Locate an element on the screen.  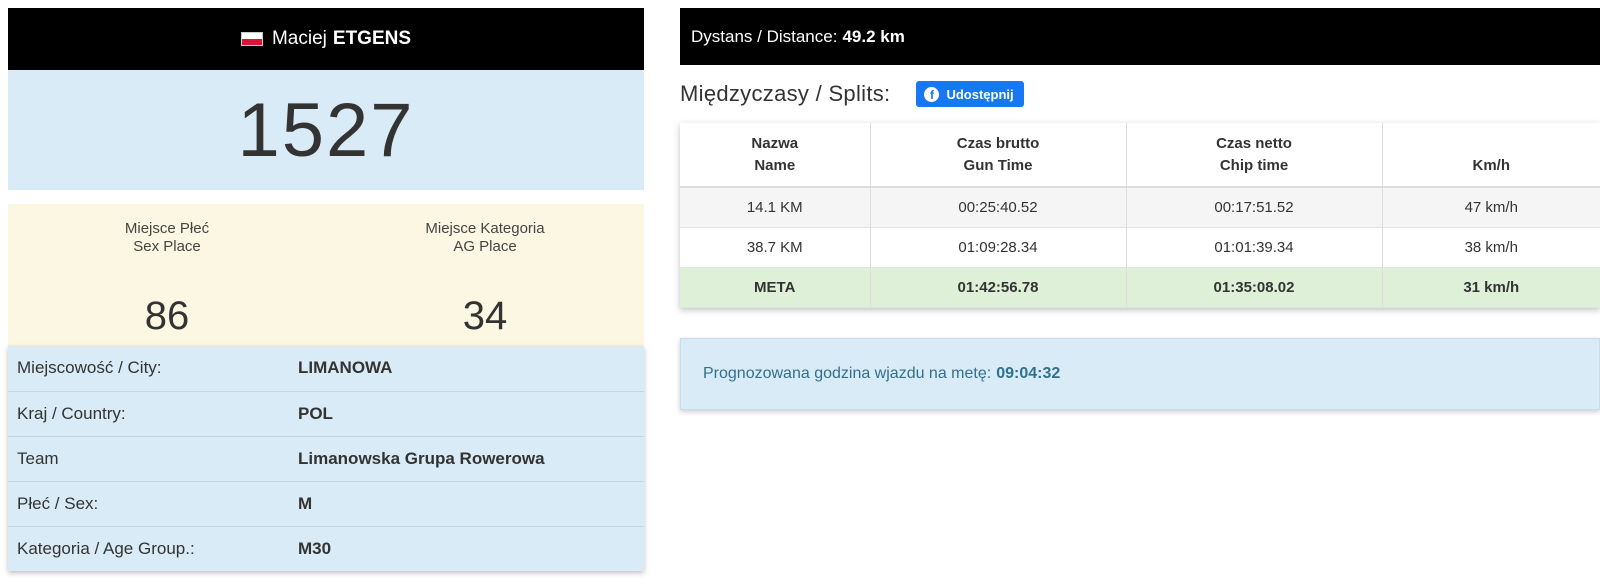
facebook-share-button: f Udostępnij is located at coordinates (970, 94).